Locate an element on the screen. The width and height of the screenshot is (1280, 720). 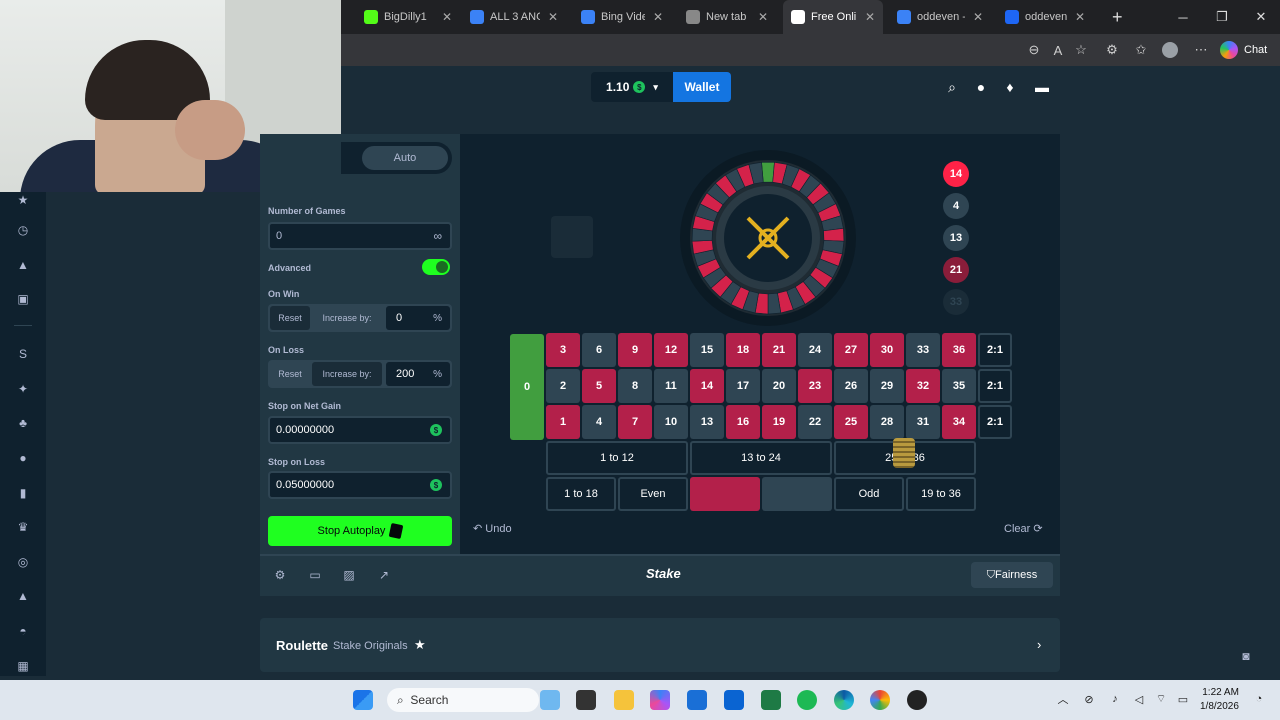
games-input: 0 ∞ is located at coordinates (360, 236).